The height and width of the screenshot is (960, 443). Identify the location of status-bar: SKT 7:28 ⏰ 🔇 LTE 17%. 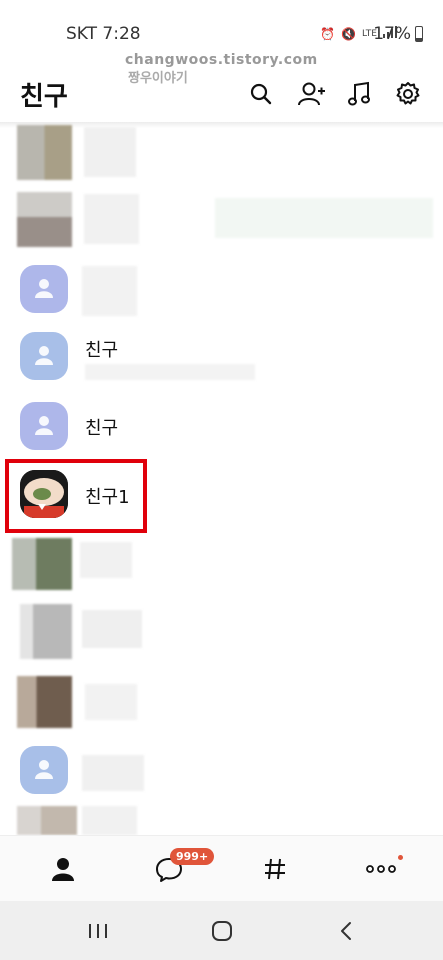
(221, 26).